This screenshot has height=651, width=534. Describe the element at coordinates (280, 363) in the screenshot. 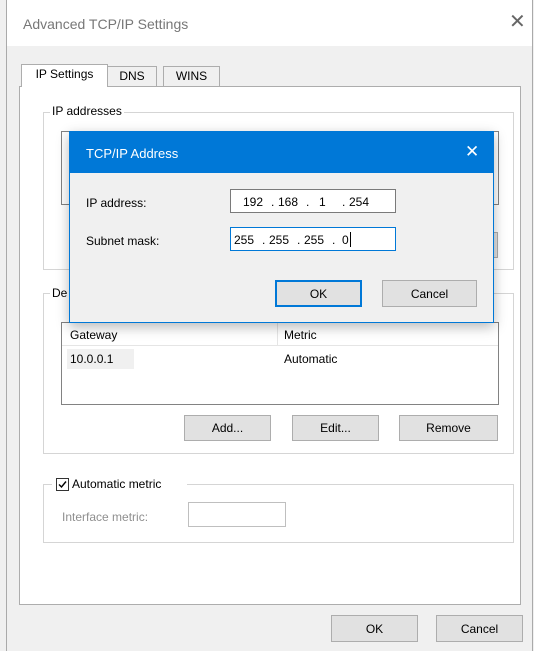

I see `gateway-list: Gateway Metric 10.0.0.1 Automatic` at that location.